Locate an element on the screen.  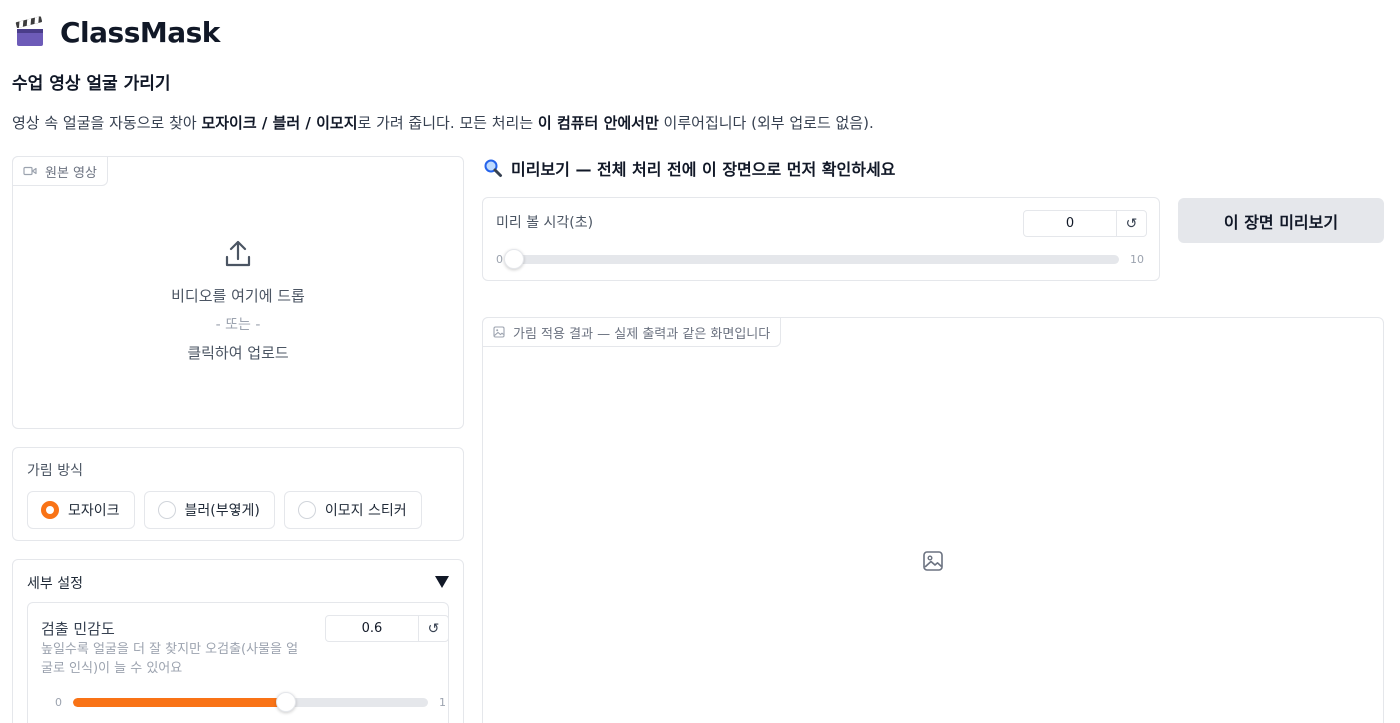
preview-time-reset-icon: ↺ is located at coordinates (1131, 223).